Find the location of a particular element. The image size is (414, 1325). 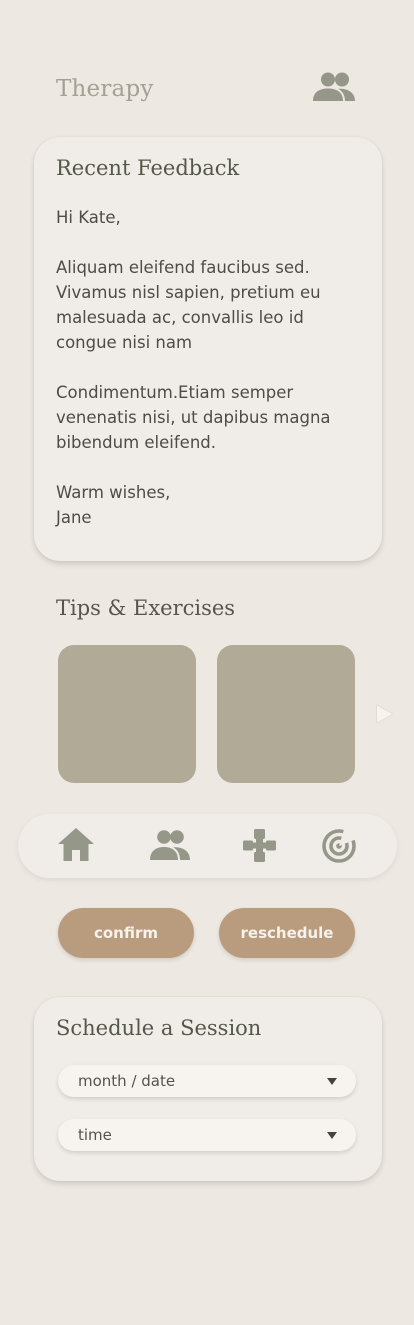

time-select: time is located at coordinates (207, 1135).